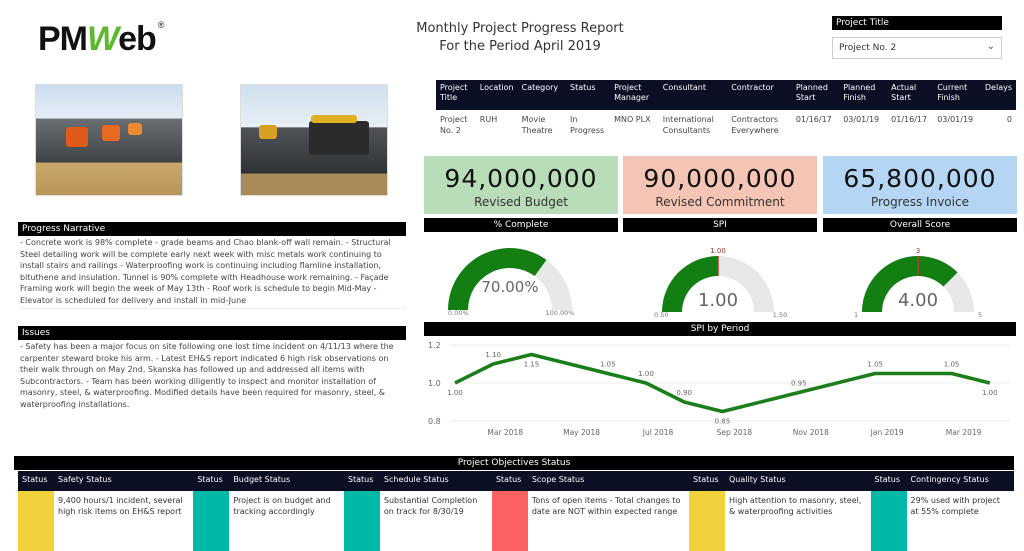 The width and height of the screenshot is (1024, 551). What do you see at coordinates (634, 95) in the screenshot?
I see `column-header: Project Manager` at bounding box center [634, 95].